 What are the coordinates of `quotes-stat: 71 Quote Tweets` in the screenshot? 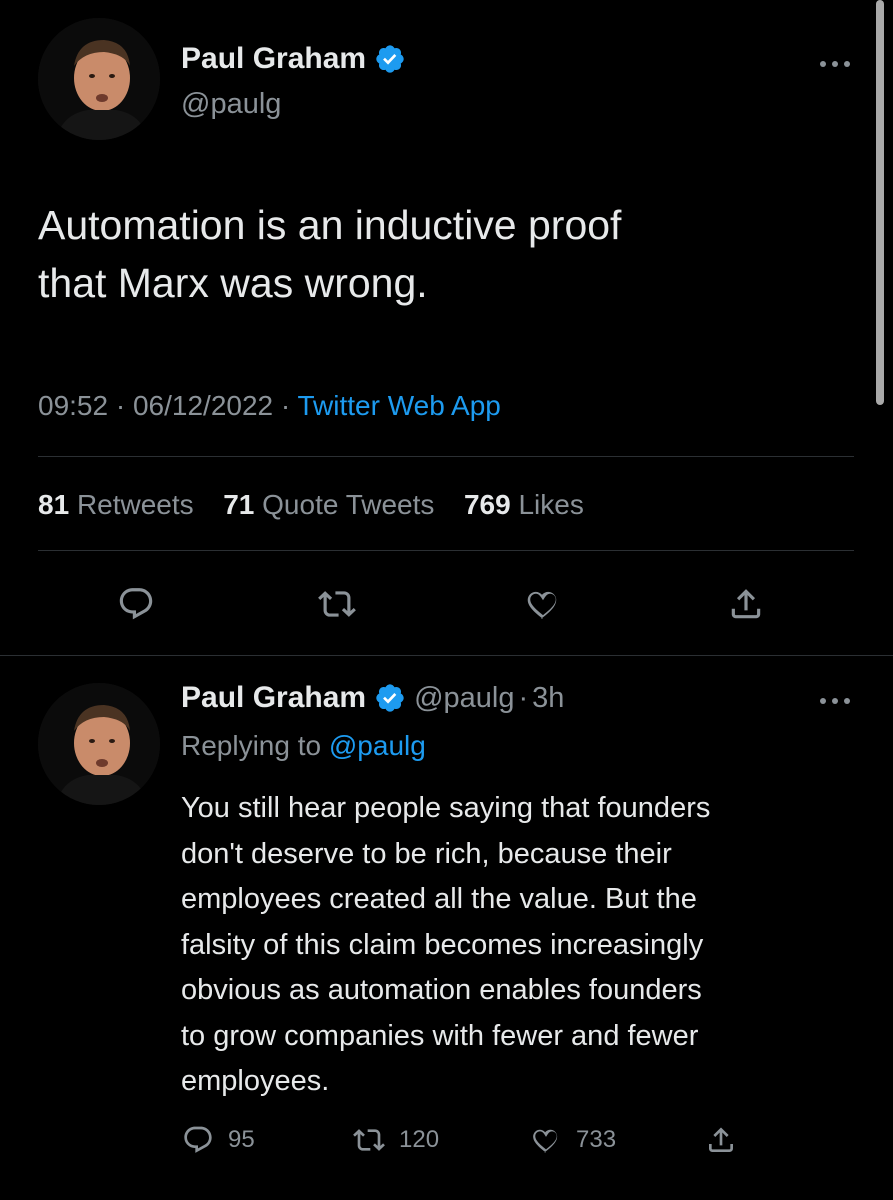 It's located at (332, 504).